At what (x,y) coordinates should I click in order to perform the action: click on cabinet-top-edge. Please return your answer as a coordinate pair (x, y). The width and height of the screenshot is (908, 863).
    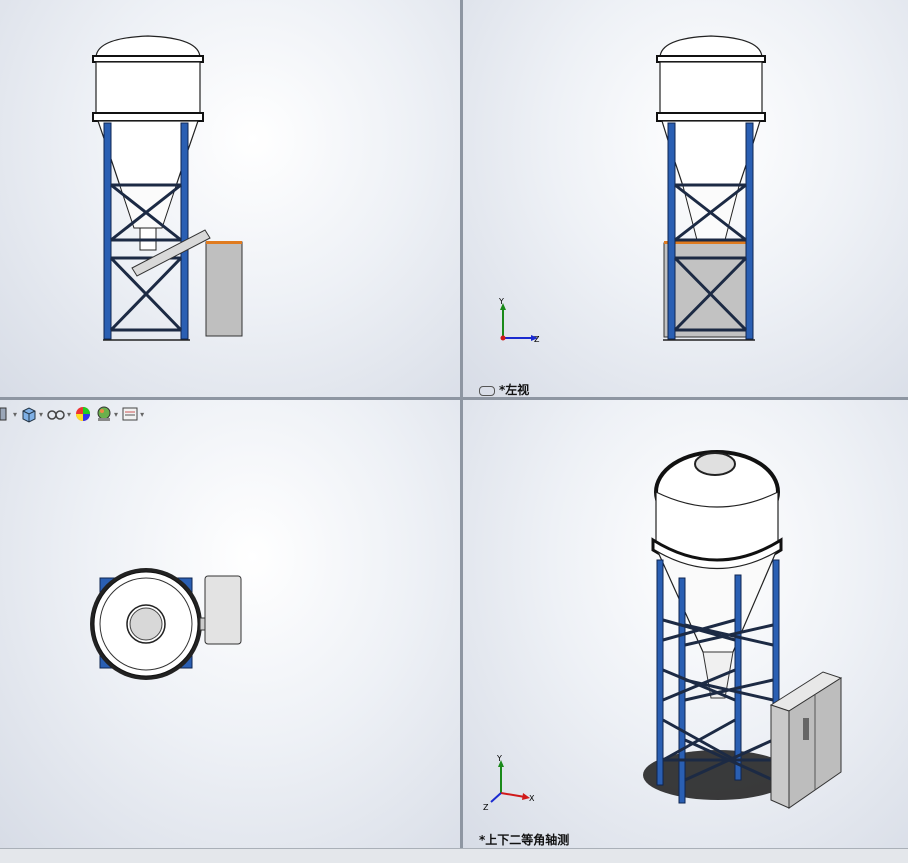
    Looking at the image, I should click on (224, 242).